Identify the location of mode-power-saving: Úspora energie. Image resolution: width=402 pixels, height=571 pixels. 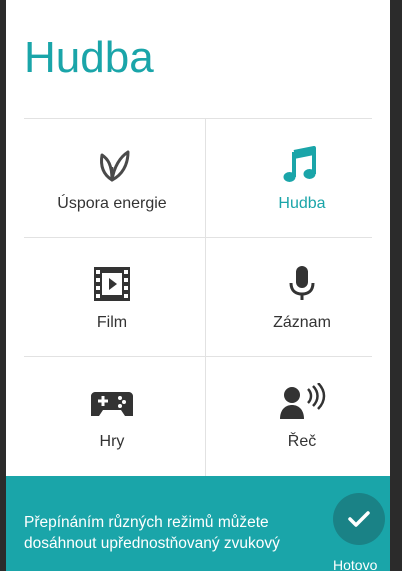
(112, 177).